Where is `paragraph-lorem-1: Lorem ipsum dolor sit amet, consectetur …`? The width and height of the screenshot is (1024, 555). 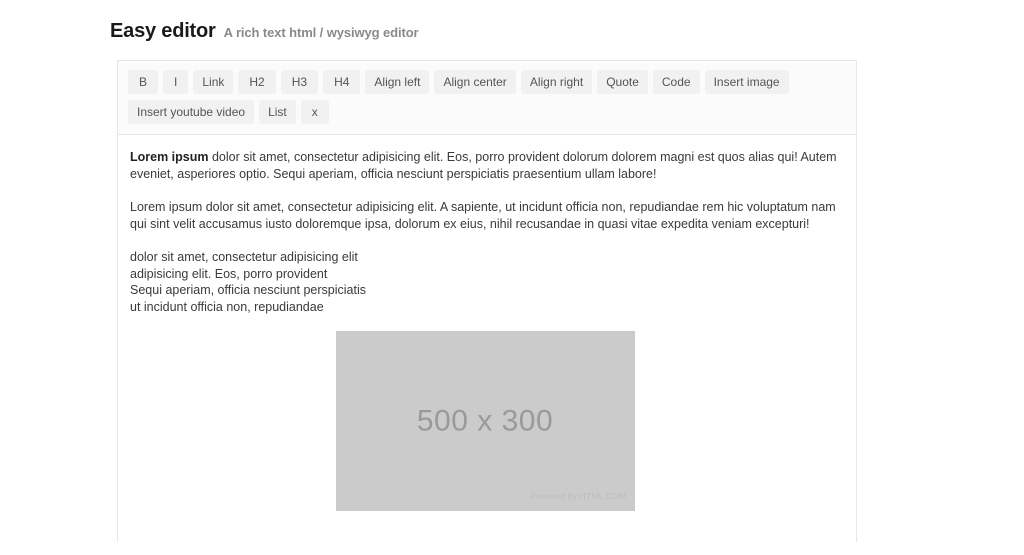 paragraph-lorem-1: Lorem ipsum dolor sit amet, consectetur … is located at coordinates (485, 166).